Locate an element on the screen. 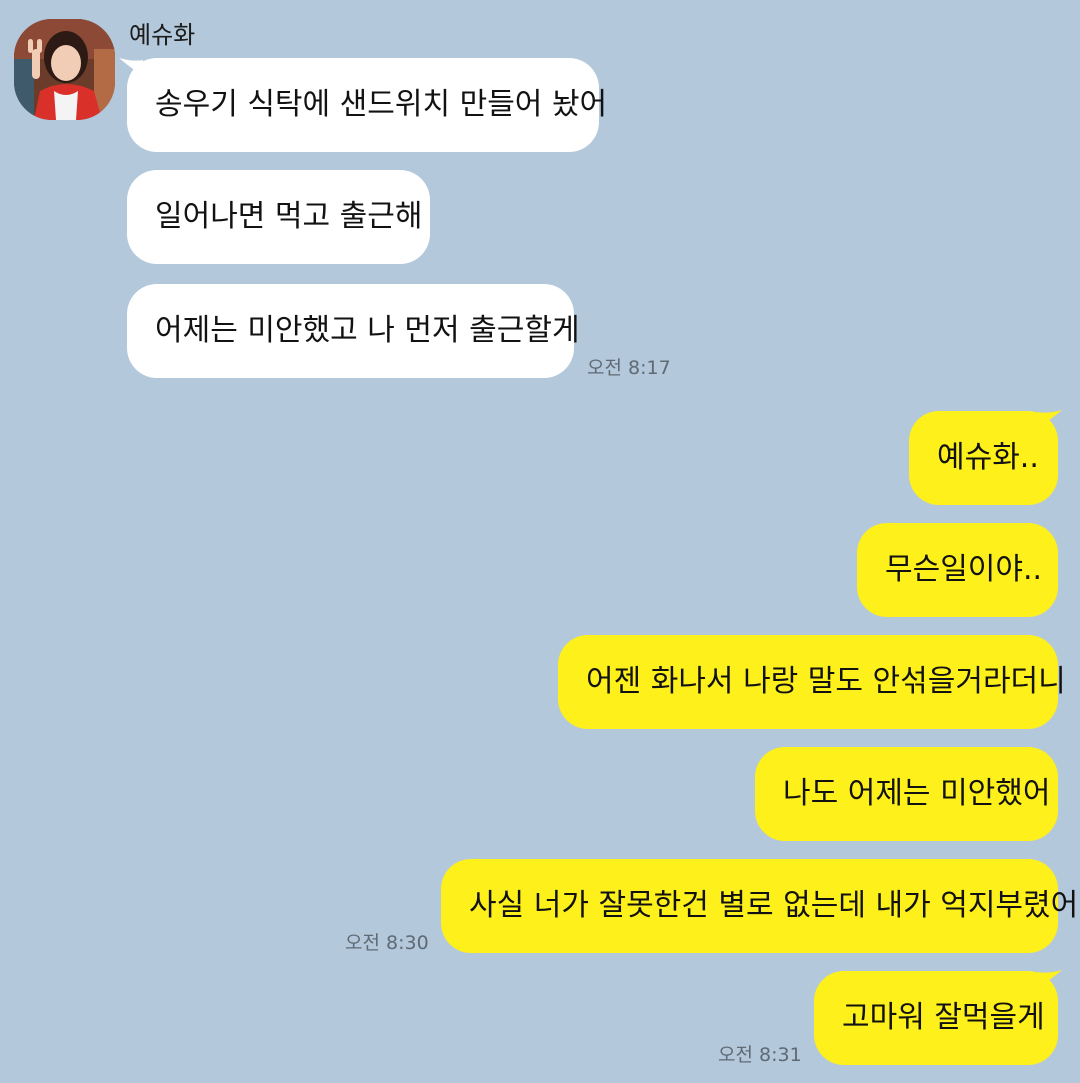  outgoing-message: 나도 어제는 미안했어 is located at coordinates (906, 794).